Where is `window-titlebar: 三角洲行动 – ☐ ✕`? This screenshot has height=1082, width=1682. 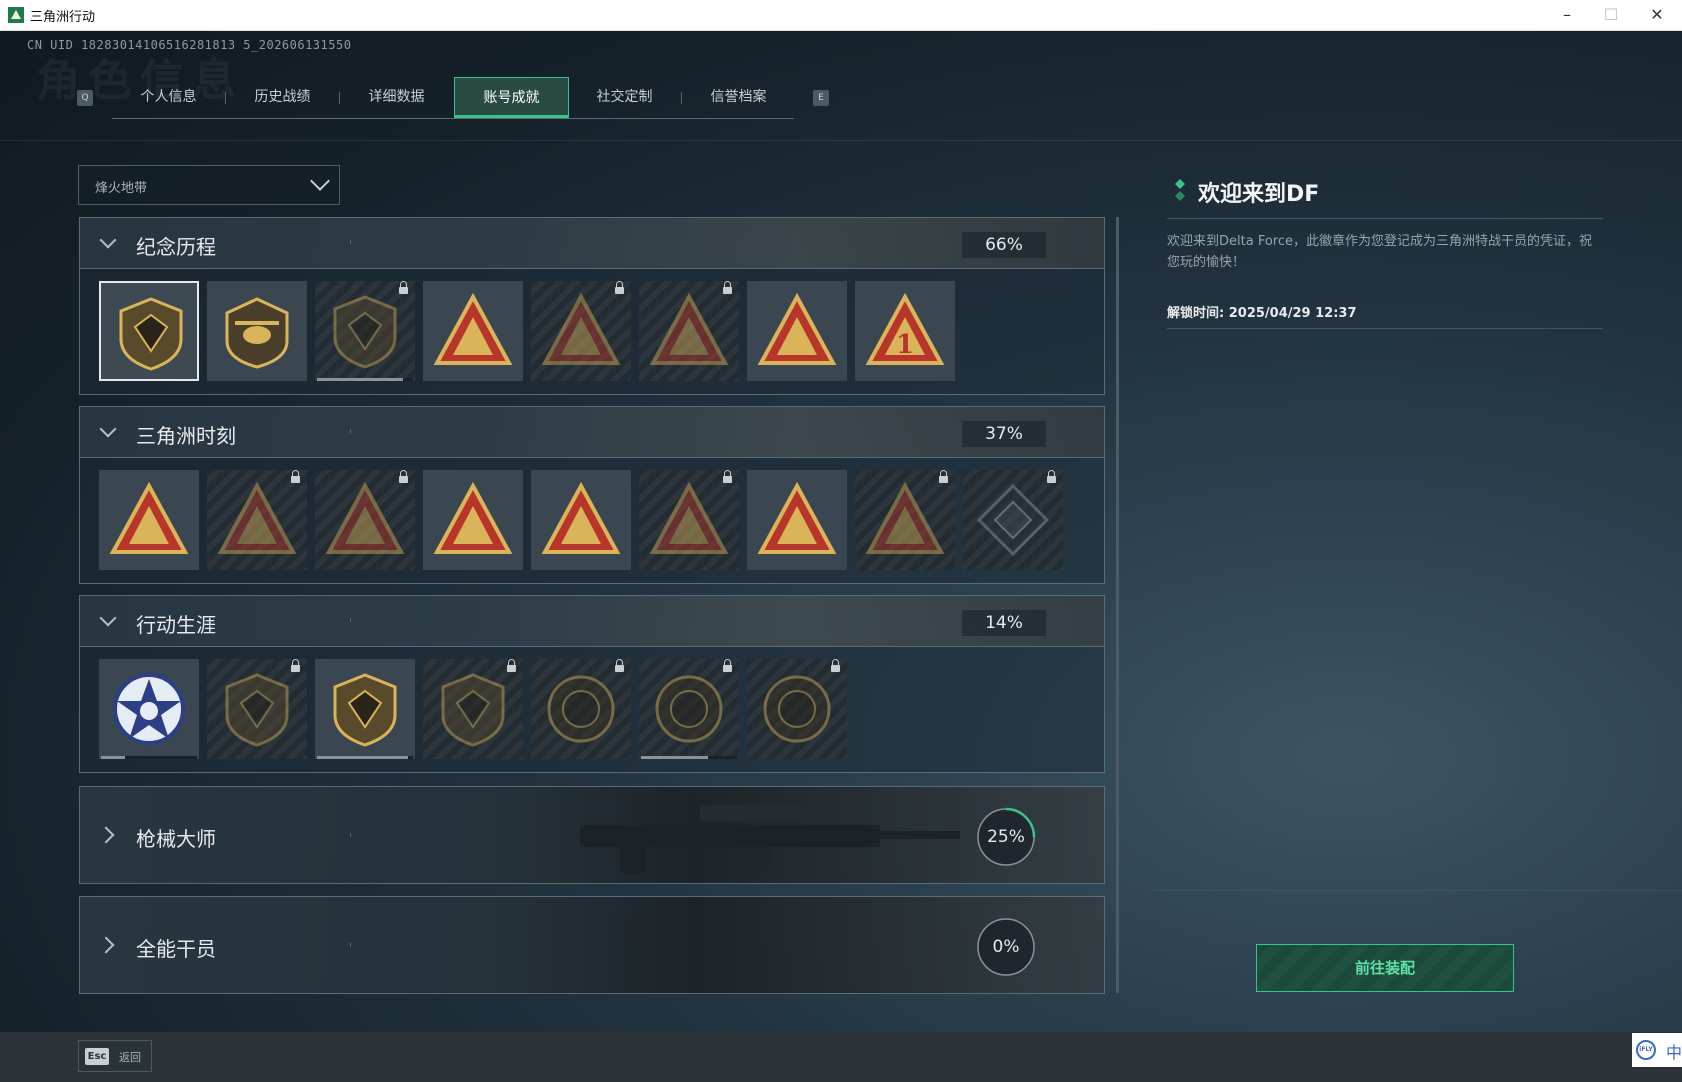
window-titlebar: 三角洲行动 – ☐ ✕ is located at coordinates (841, 15).